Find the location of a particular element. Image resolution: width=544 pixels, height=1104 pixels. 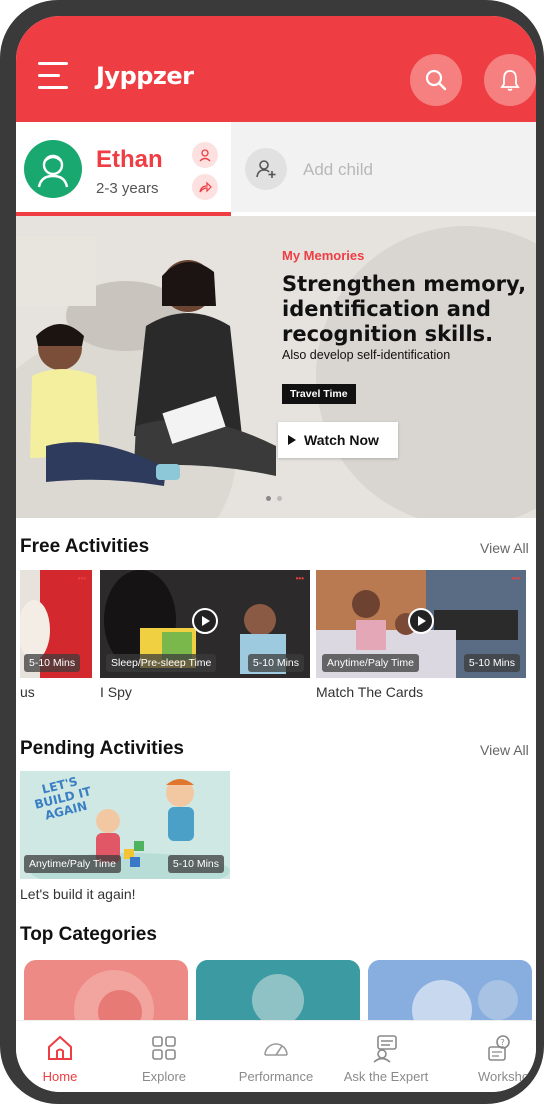

edit-profile-button is located at coordinates (205, 155).